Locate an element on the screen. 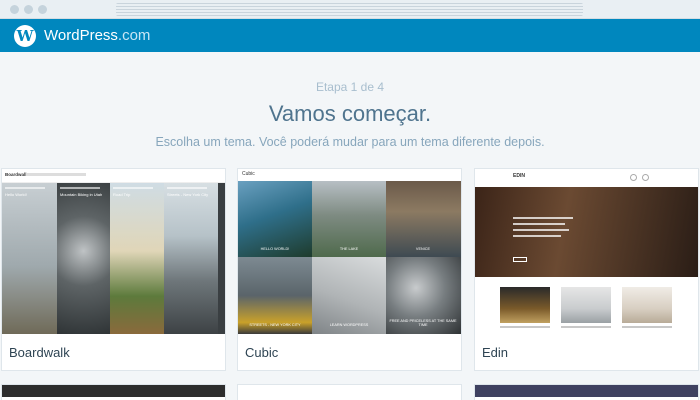 This screenshot has height=400, width=700. preview-post-title: HELLO WORLD! is located at coordinates (275, 249).